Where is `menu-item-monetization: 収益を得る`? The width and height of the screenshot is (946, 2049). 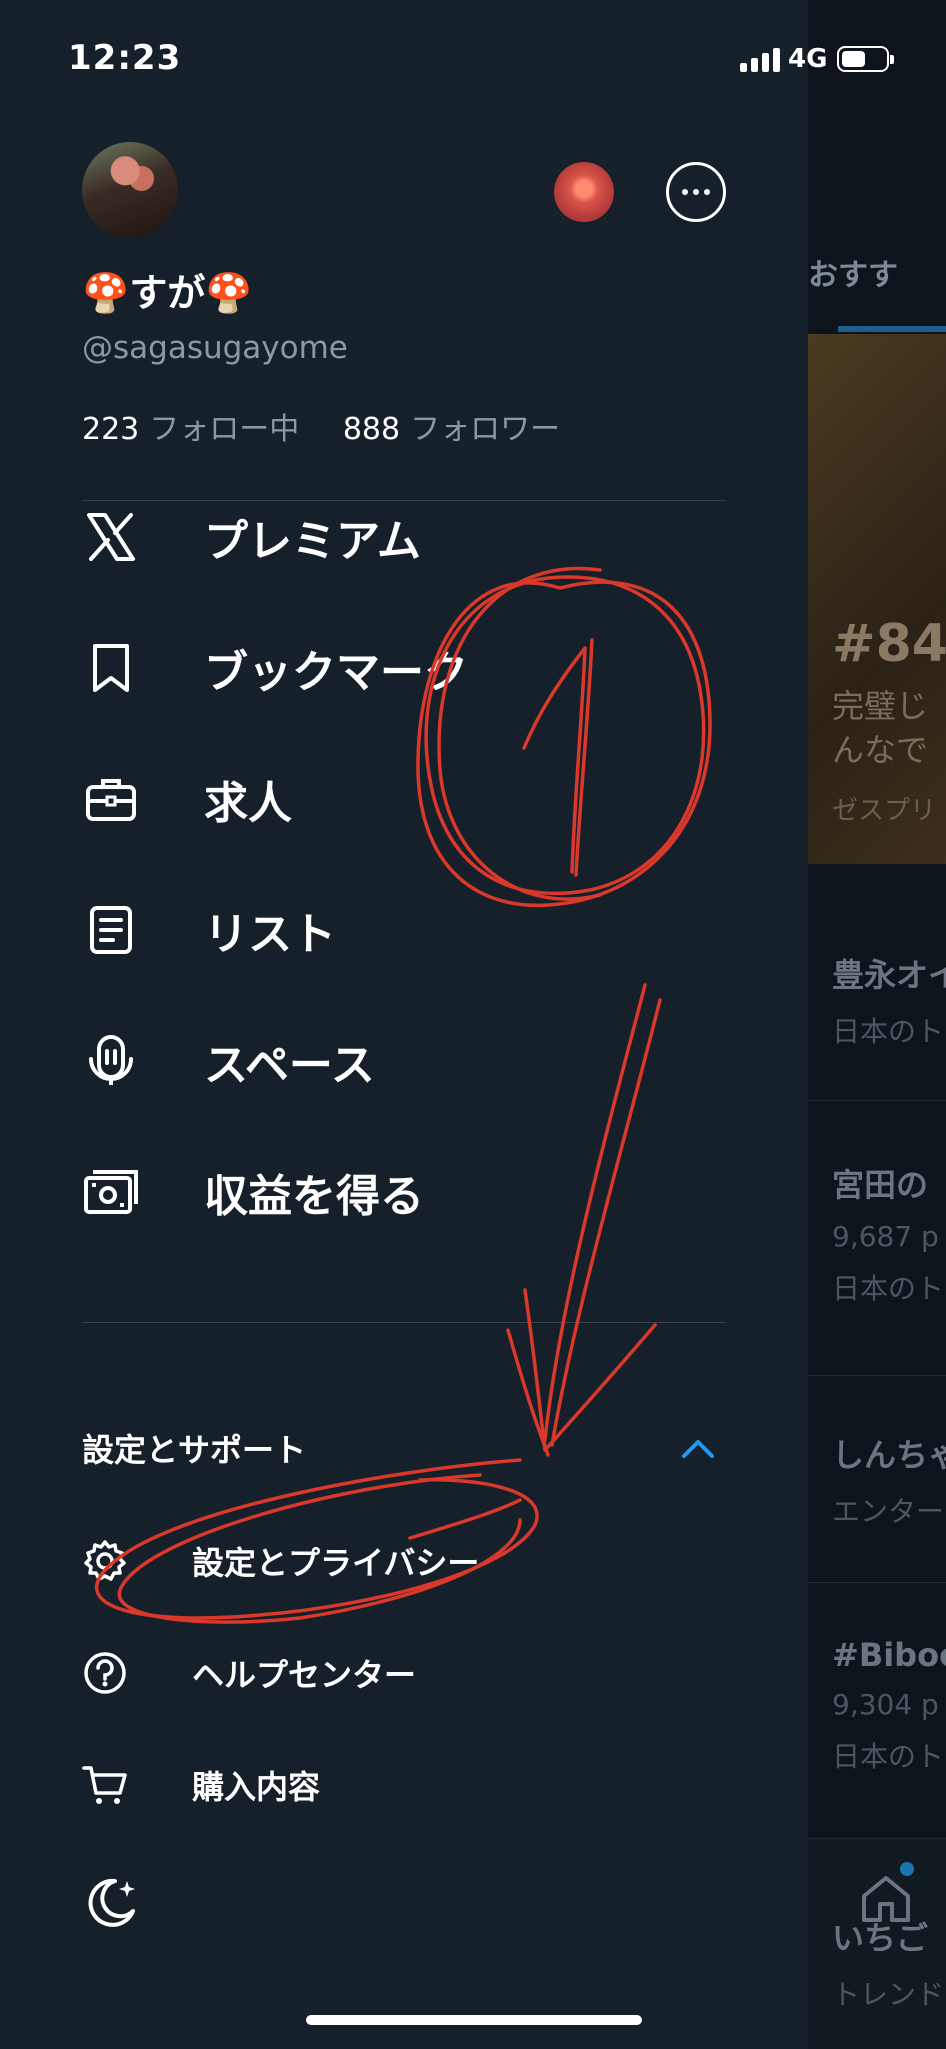 menu-item-monetization: 収益を得る is located at coordinates (402, 1192).